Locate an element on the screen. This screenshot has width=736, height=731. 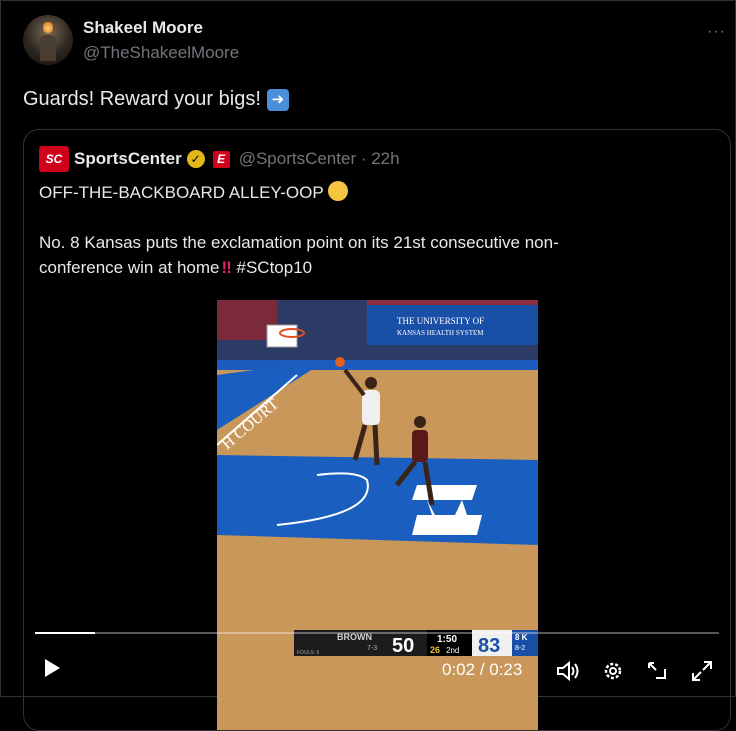
volume-icon is located at coordinates (568, 674).